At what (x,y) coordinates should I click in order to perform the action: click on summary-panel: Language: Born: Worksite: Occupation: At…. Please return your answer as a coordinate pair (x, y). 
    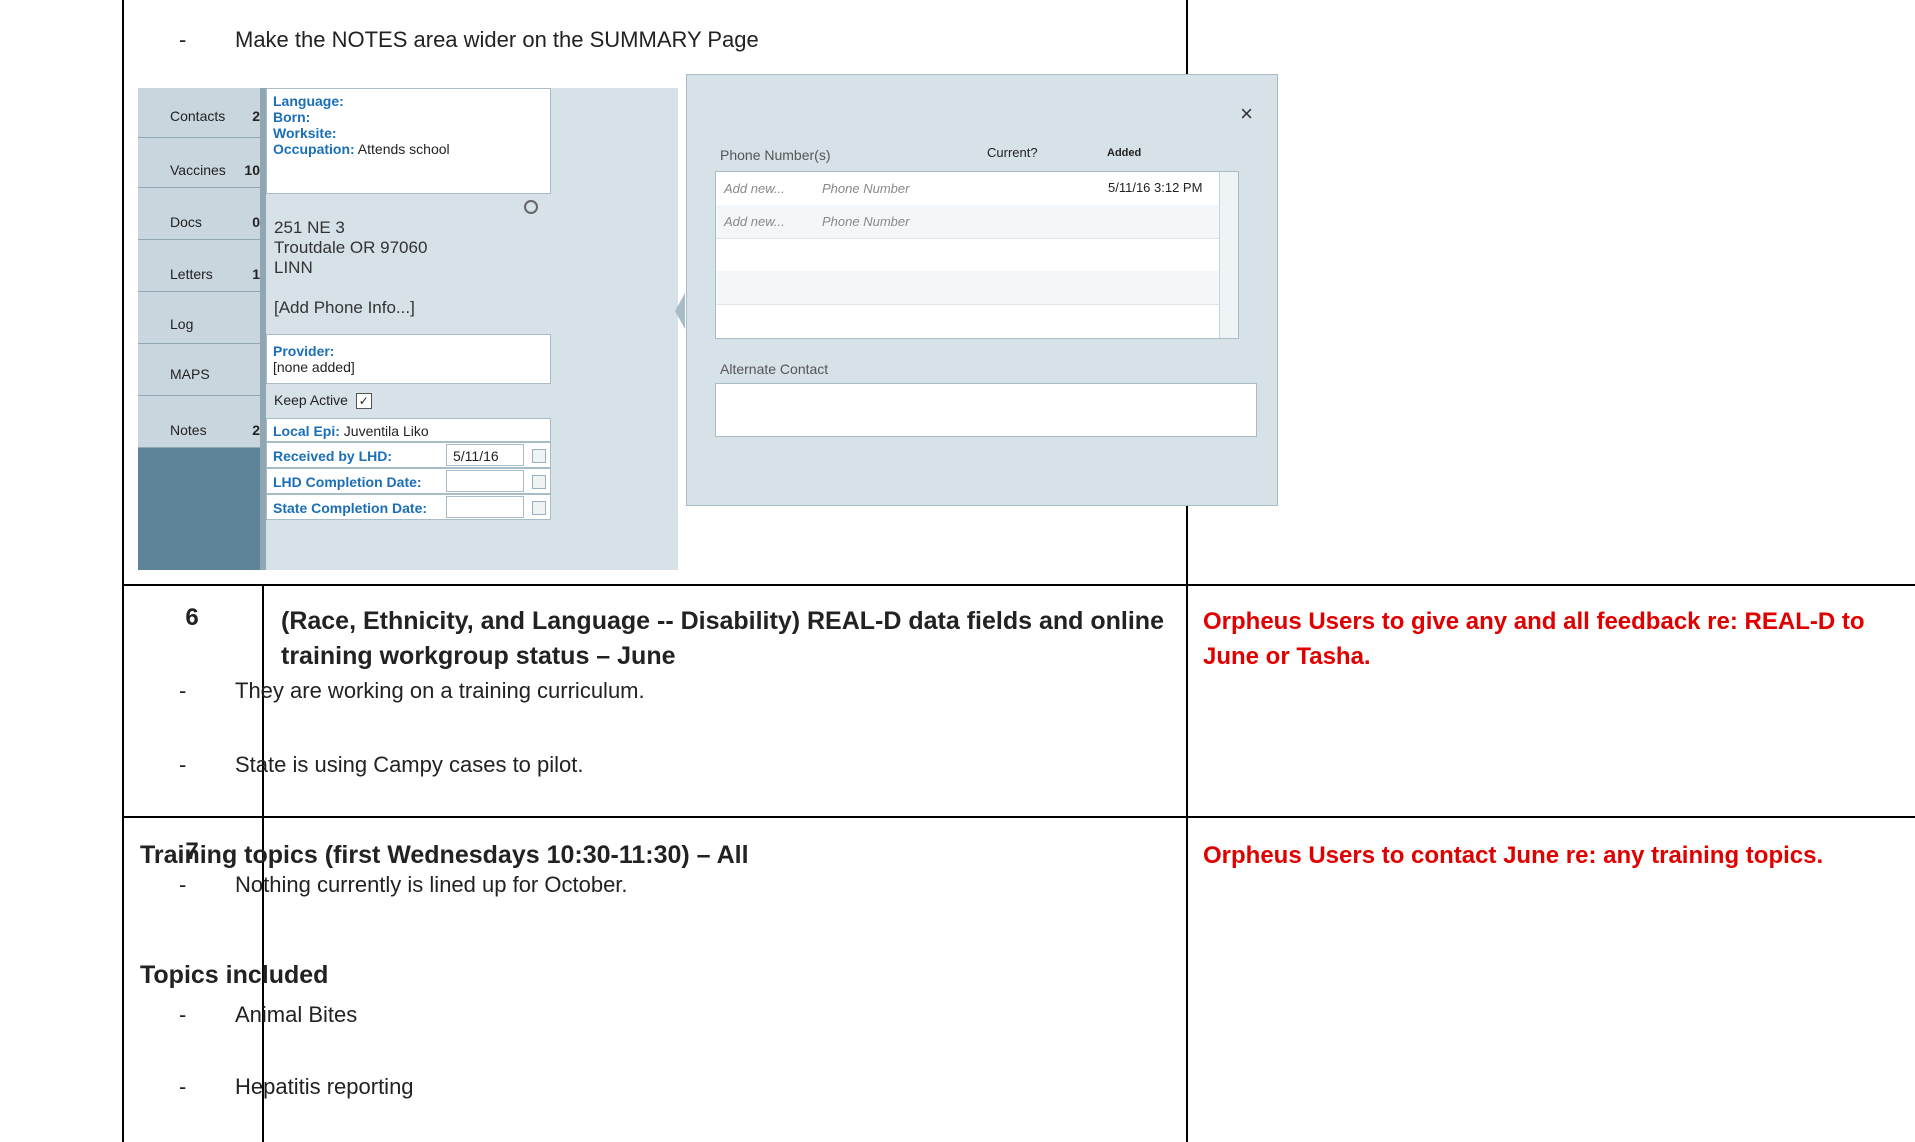
    Looking at the image, I should click on (472, 329).